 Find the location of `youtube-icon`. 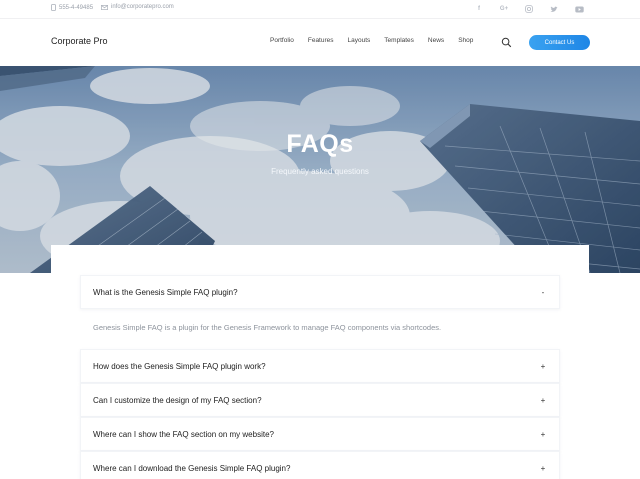

youtube-icon is located at coordinates (579, 9).